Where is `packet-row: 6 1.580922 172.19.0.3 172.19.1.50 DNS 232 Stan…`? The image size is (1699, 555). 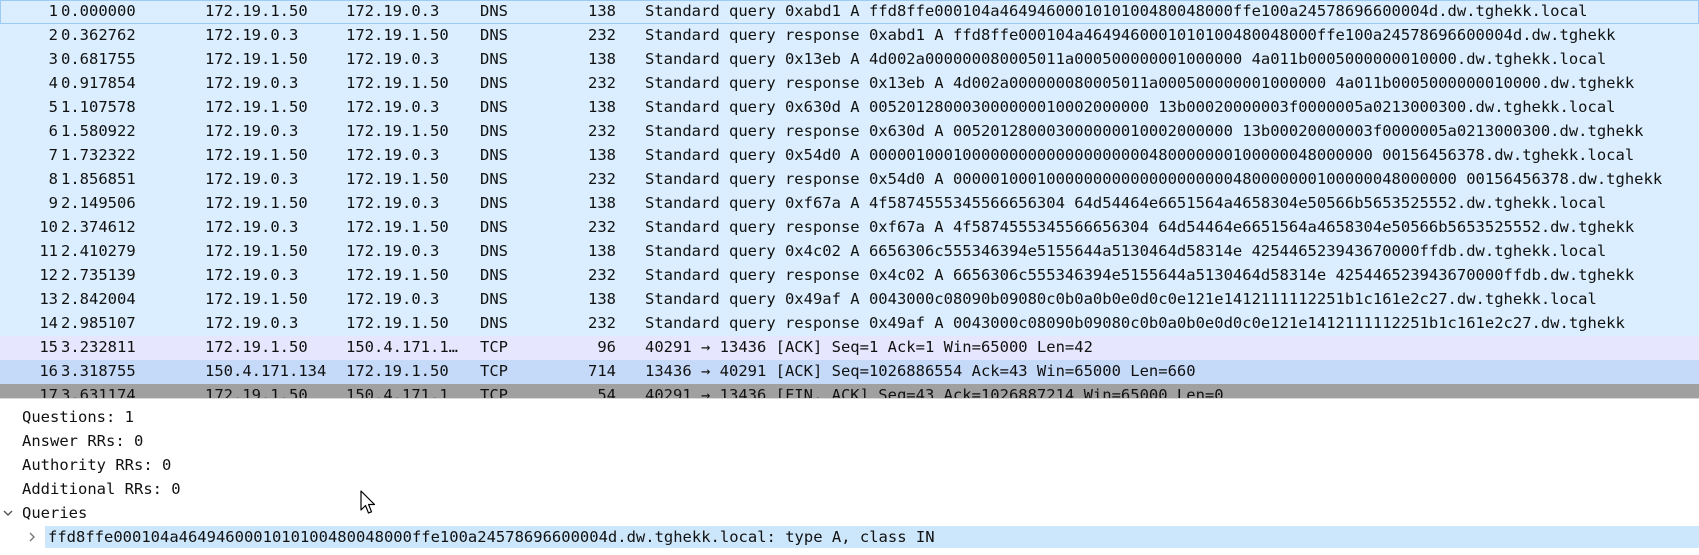 packet-row: 6 1.580922 172.19.0.3 172.19.1.50 DNS 232 Stan… is located at coordinates (849, 132).